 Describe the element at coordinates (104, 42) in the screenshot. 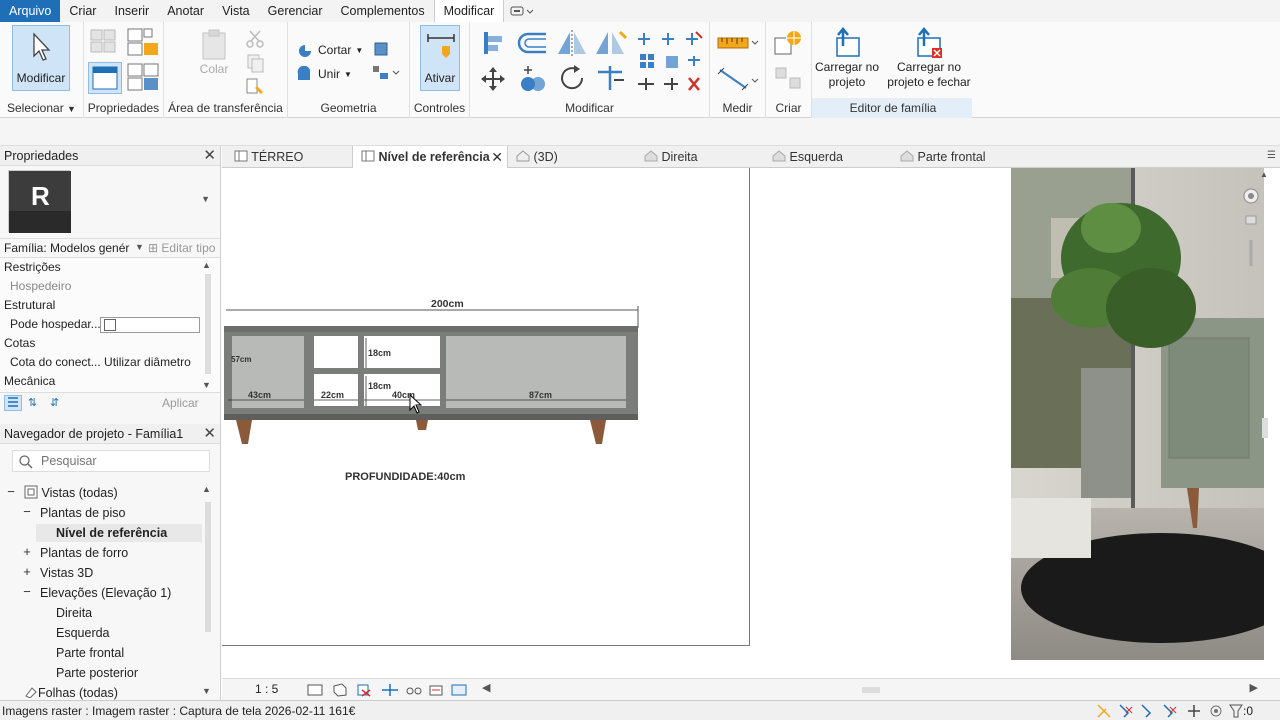

I see `type-properties-icon` at that location.